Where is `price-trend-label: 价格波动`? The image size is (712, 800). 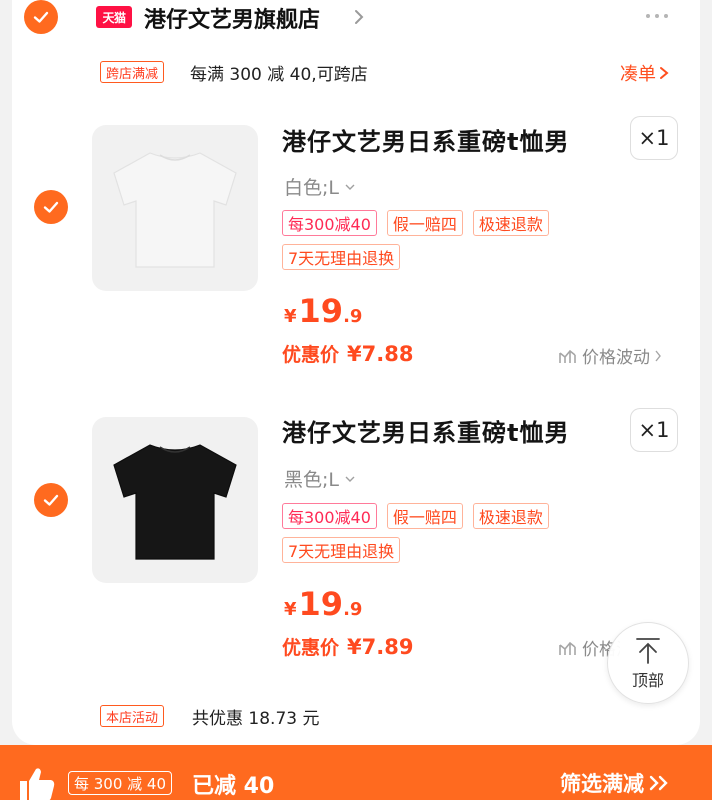
price-trend-label: 价格波动 is located at coordinates (616, 358).